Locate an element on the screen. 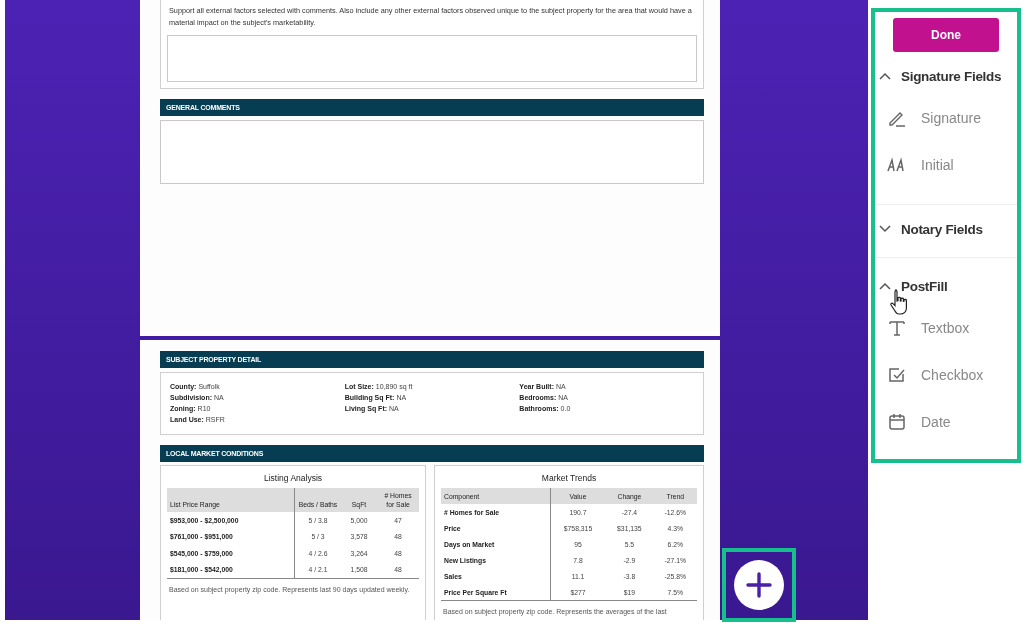 This screenshot has width=1027, height=627. table-title: Listing Analysis is located at coordinates (293, 478).